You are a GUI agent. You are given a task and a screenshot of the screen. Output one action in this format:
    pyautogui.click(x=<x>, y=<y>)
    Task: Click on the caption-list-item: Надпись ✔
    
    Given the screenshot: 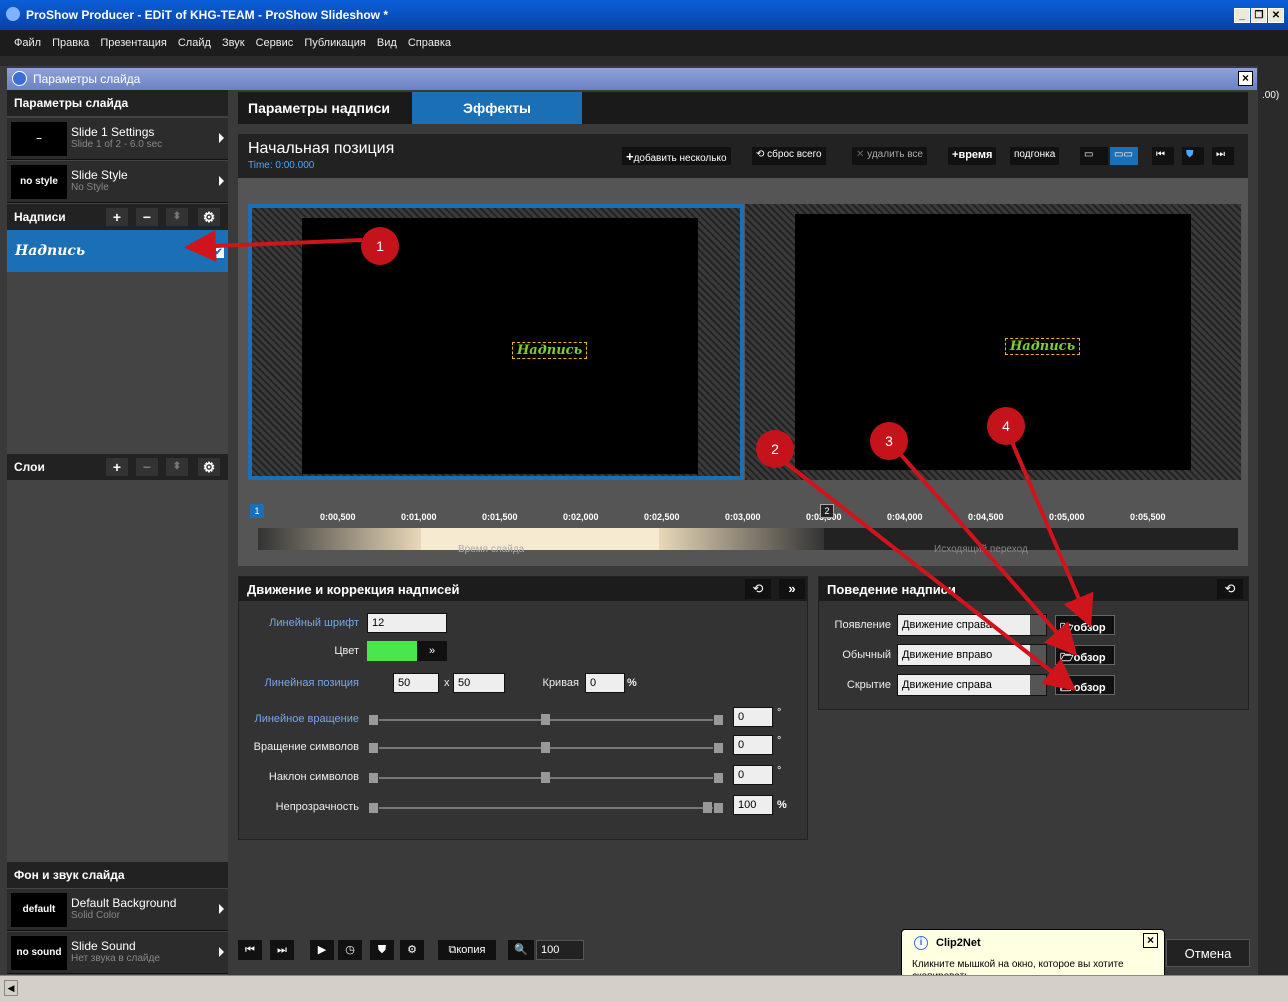 What is the action you would take?
    pyautogui.click(x=117, y=251)
    